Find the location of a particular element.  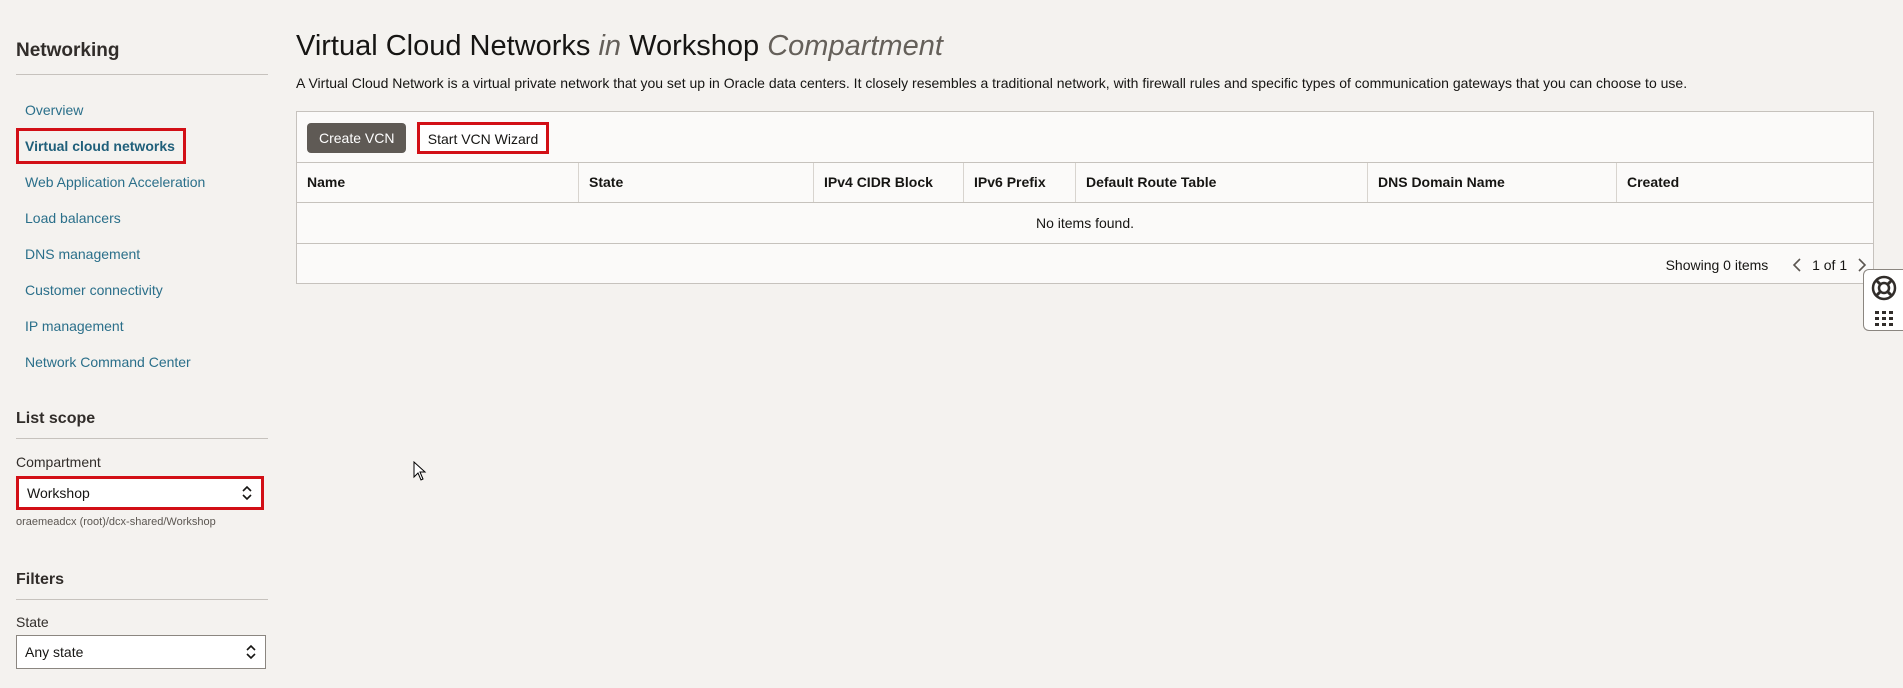

page-title-suffix: Compartment is located at coordinates (855, 46).